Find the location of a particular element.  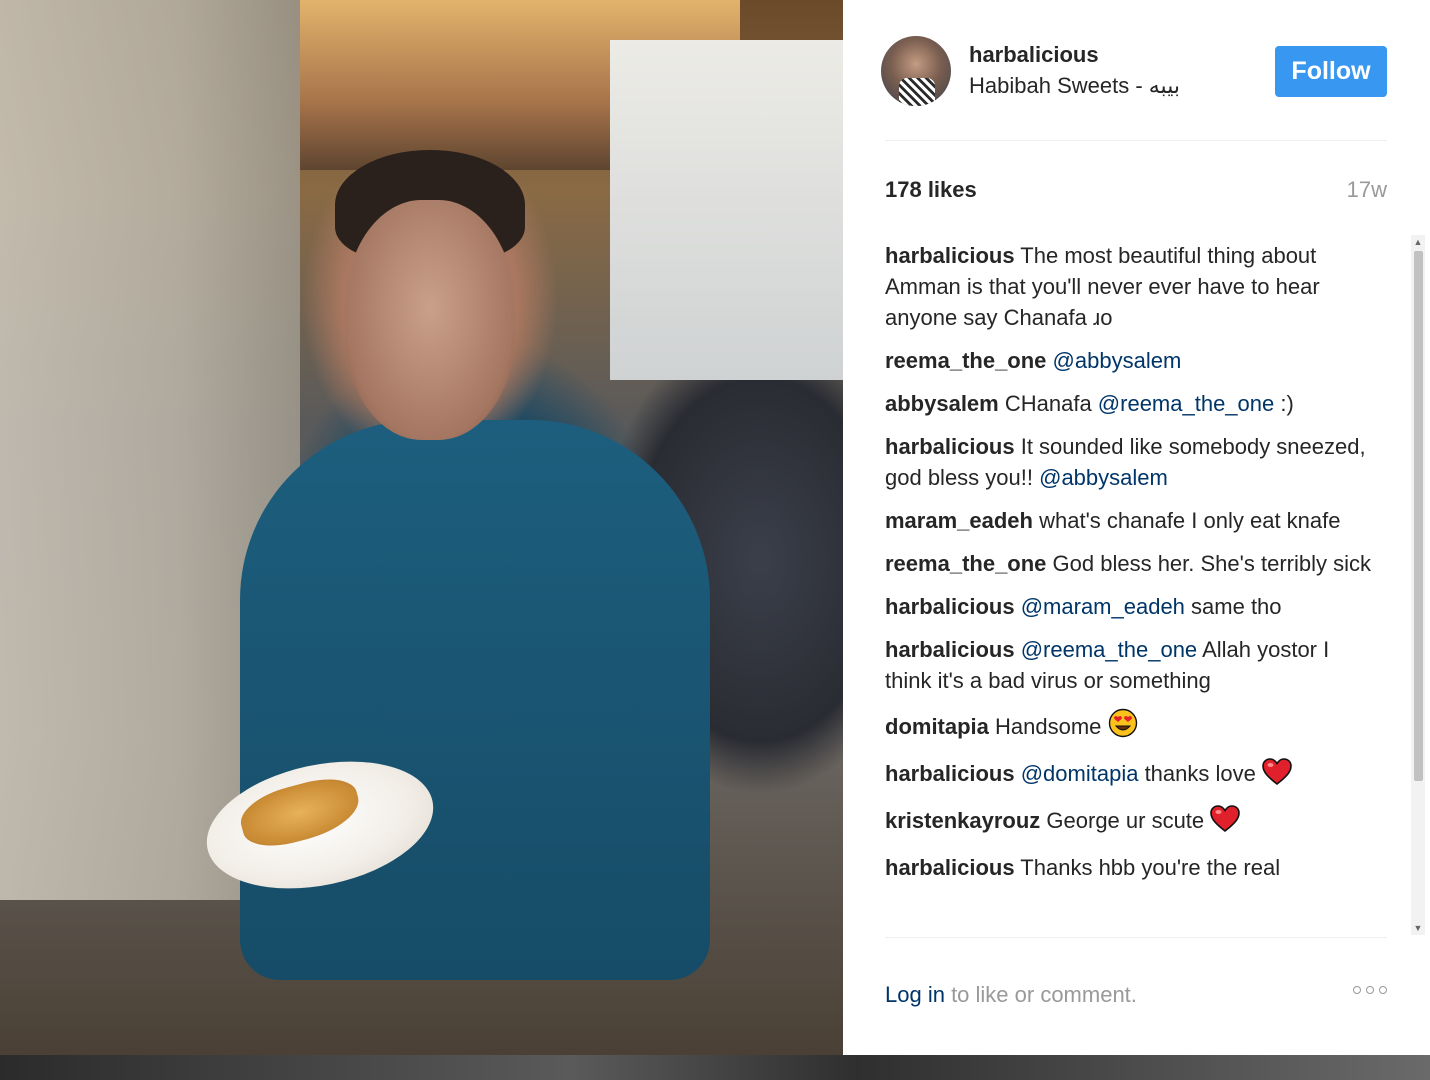

comment-text: Handsome is located at coordinates (1048, 726).